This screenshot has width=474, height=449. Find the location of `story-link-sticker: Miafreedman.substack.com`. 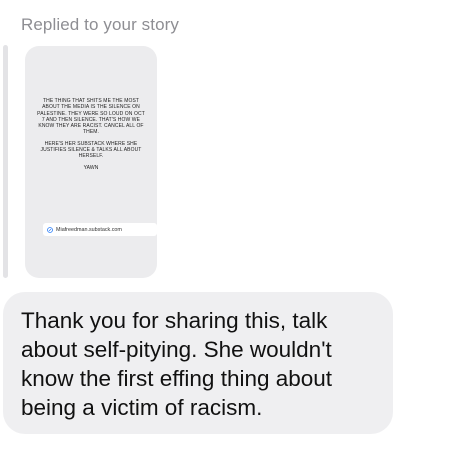

story-link-sticker: Miafreedman.substack.com is located at coordinates (100, 229).